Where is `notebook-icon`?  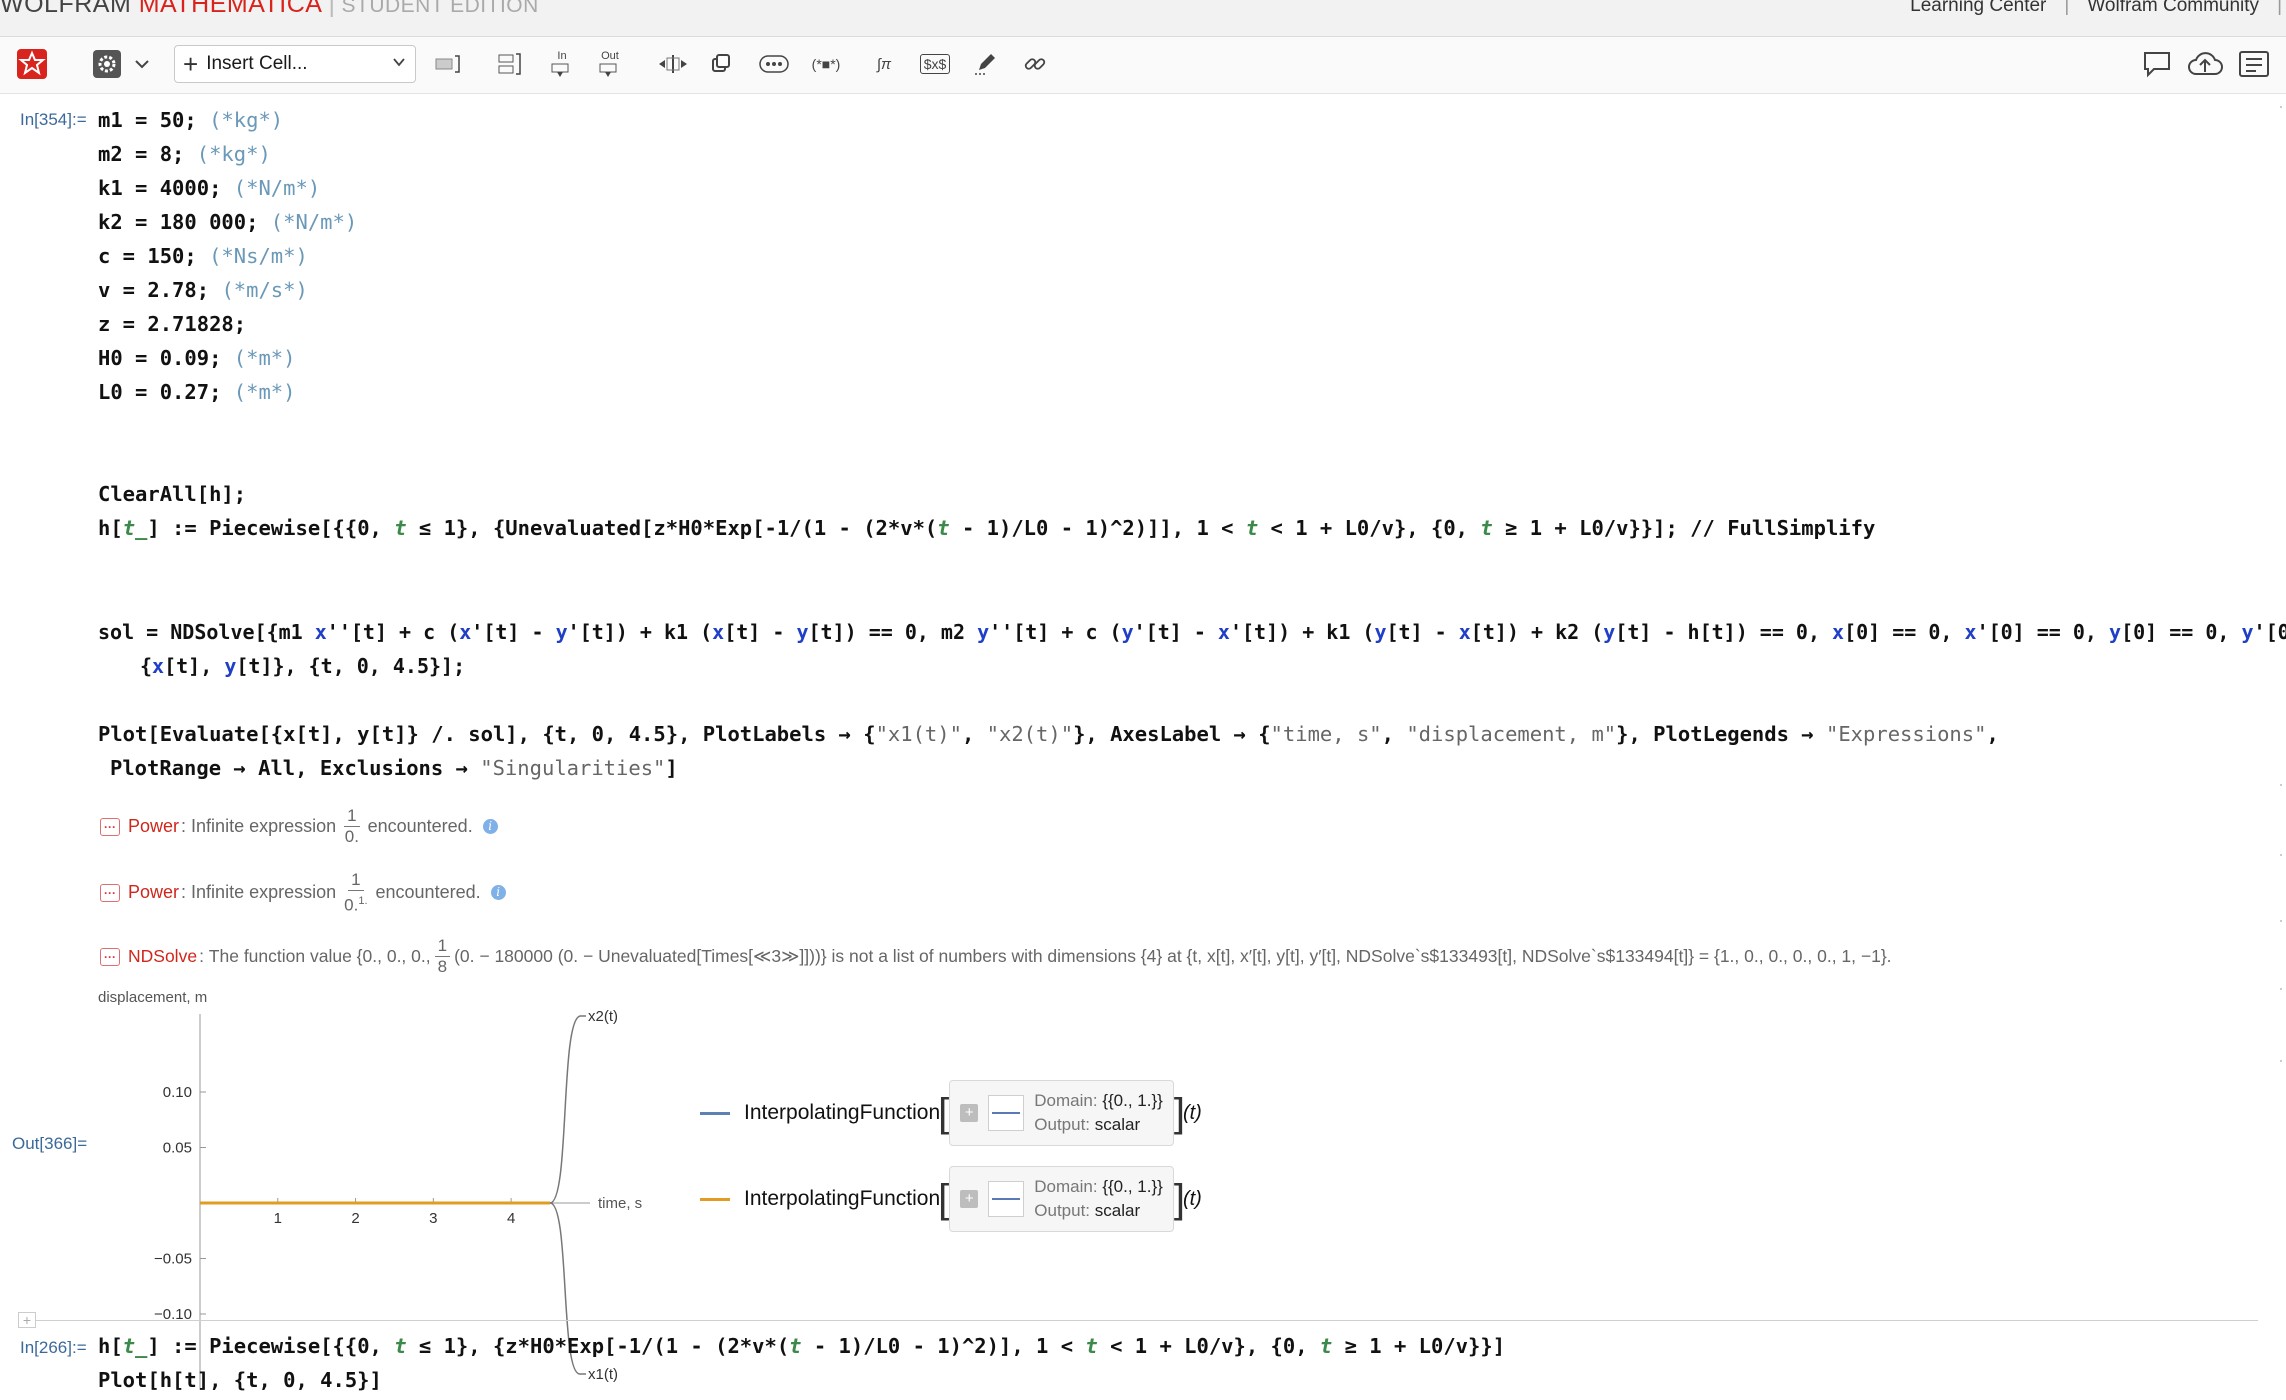
notebook-icon is located at coordinates (2254, 64).